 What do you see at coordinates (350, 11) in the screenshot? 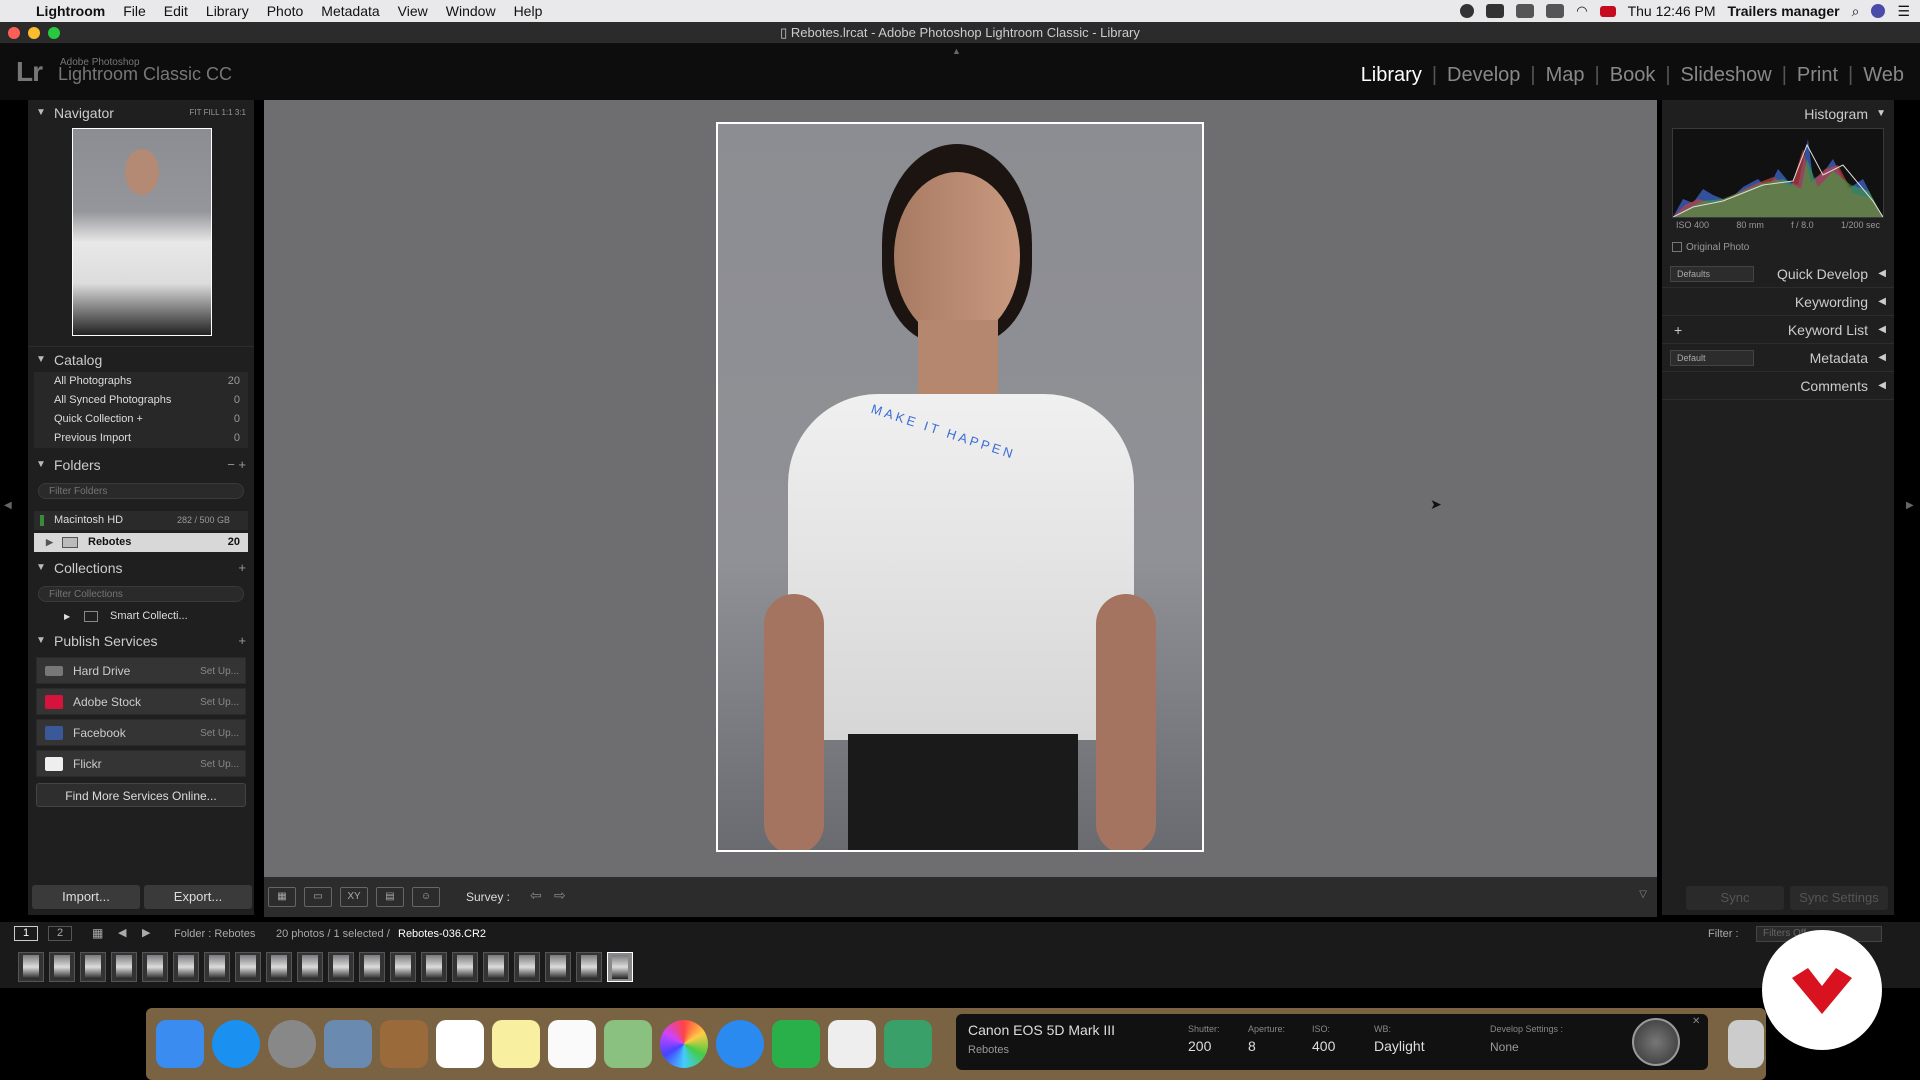
I see `menu-metadata: Metadata` at bounding box center [350, 11].